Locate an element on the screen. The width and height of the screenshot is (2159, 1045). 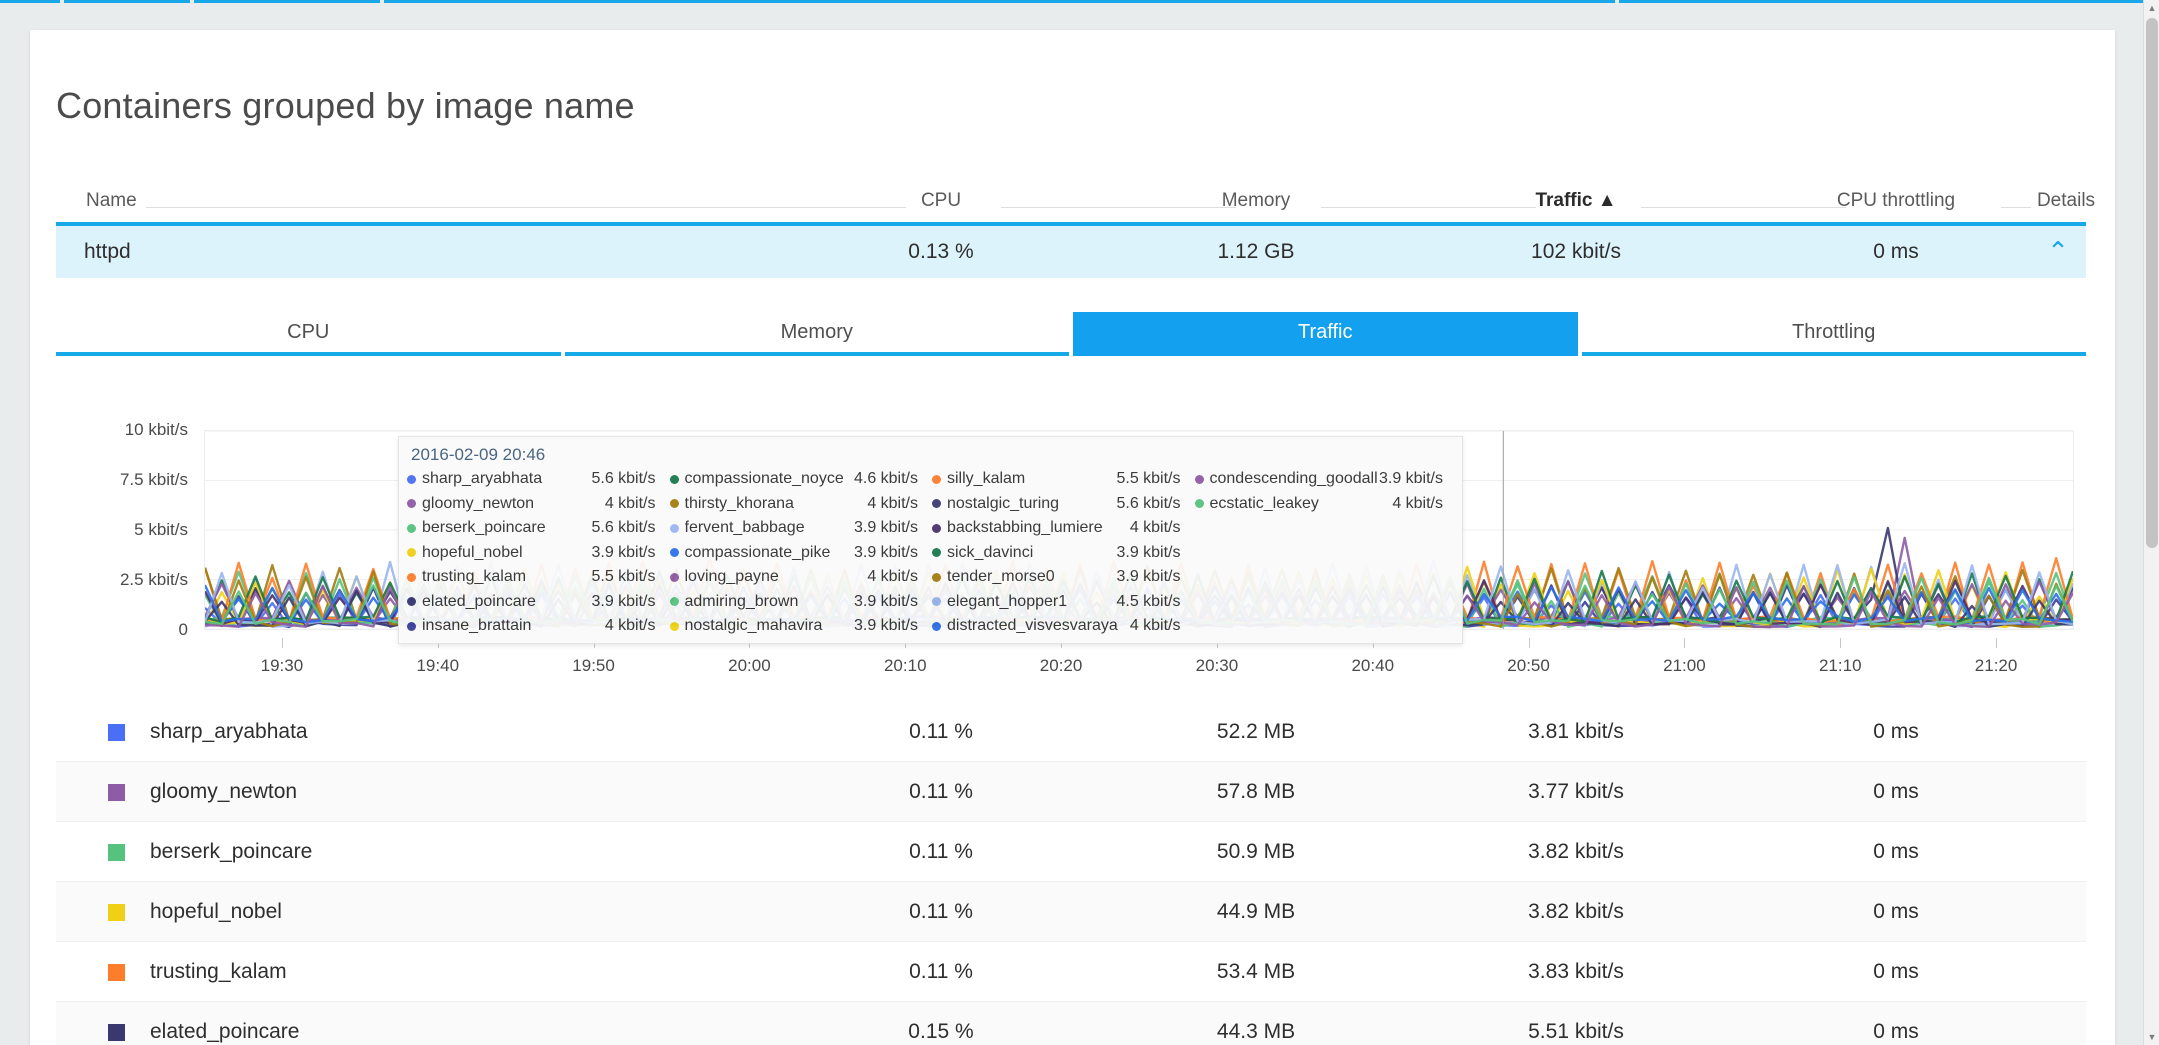
group-traffic: 102 kbit/s is located at coordinates (1576, 251).